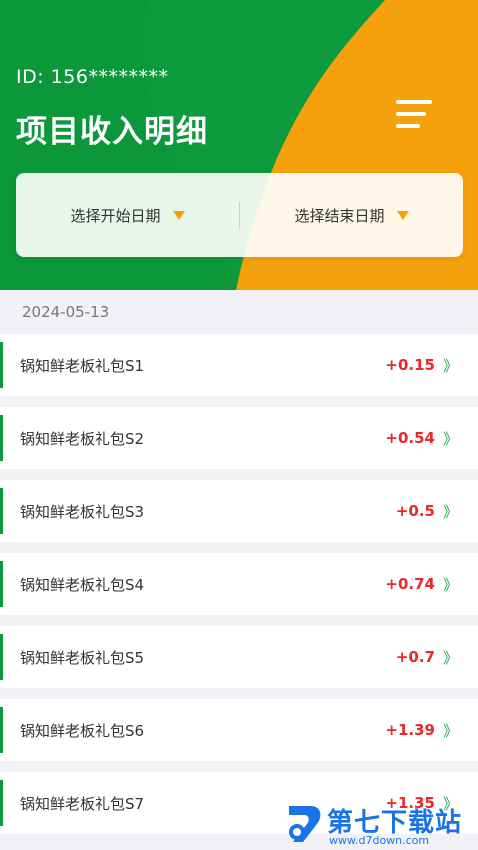 This screenshot has height=850, width=478. Describe the element at coordinates (414, 115) in the screenshot. I see `menu-icon` at that location.